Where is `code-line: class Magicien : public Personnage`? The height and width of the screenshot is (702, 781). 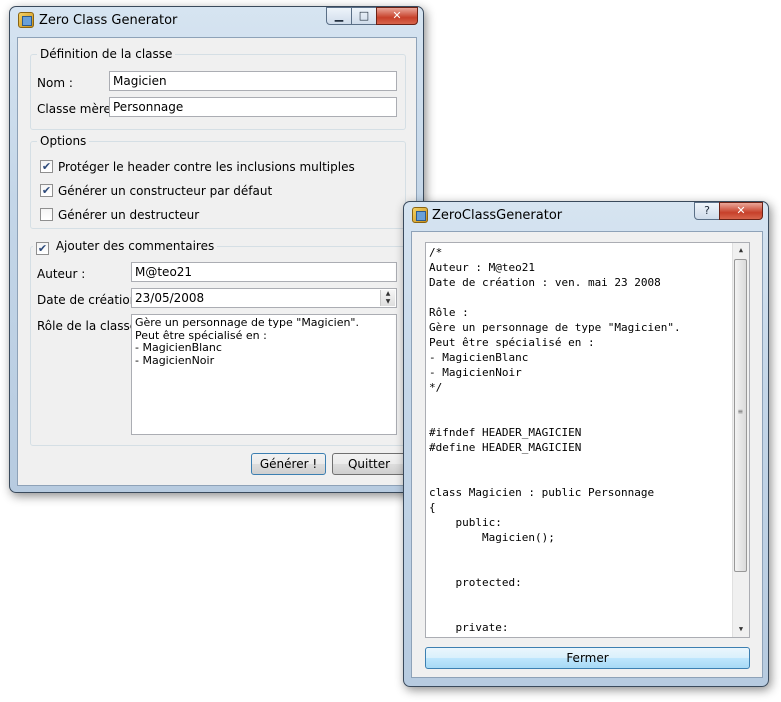
code-line: class Magicien : public Personnage is located at coordinates (542, 492).